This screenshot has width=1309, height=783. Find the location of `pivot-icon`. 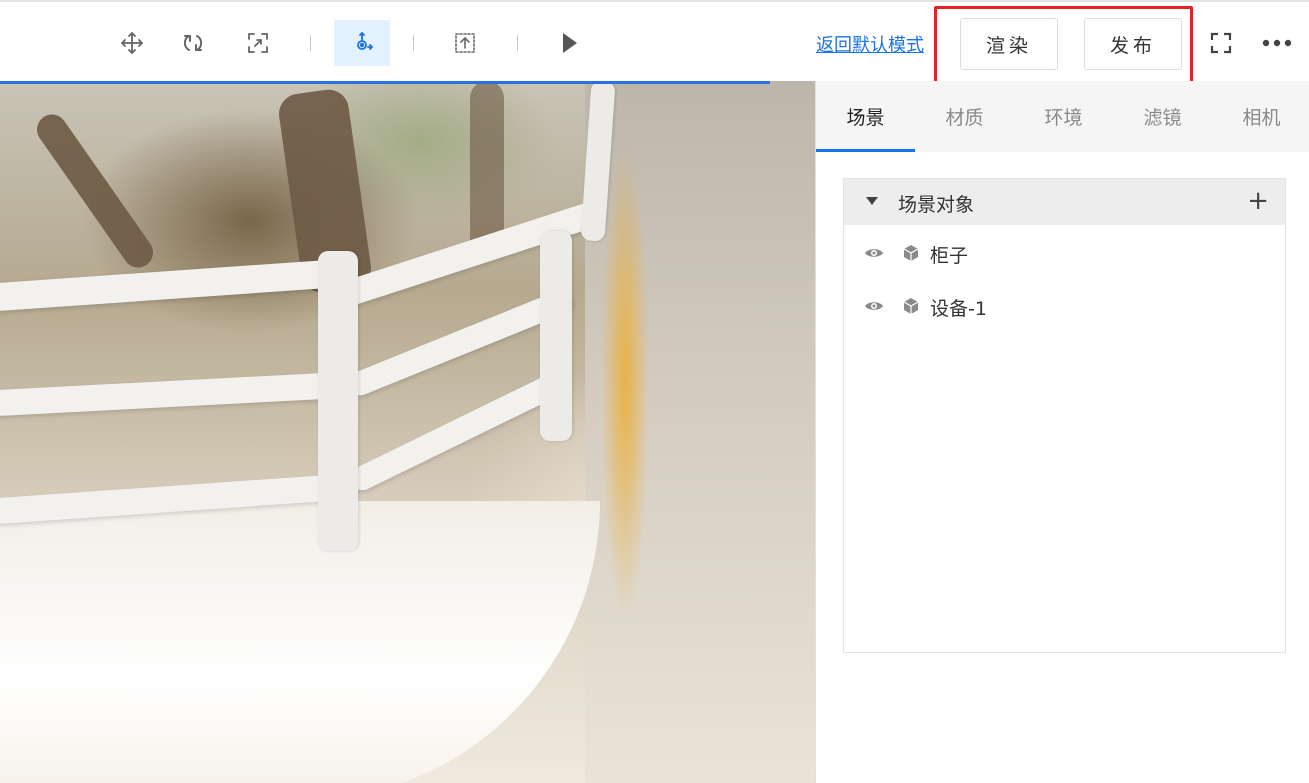

pivot-icon is located at coordinates (365, 40).